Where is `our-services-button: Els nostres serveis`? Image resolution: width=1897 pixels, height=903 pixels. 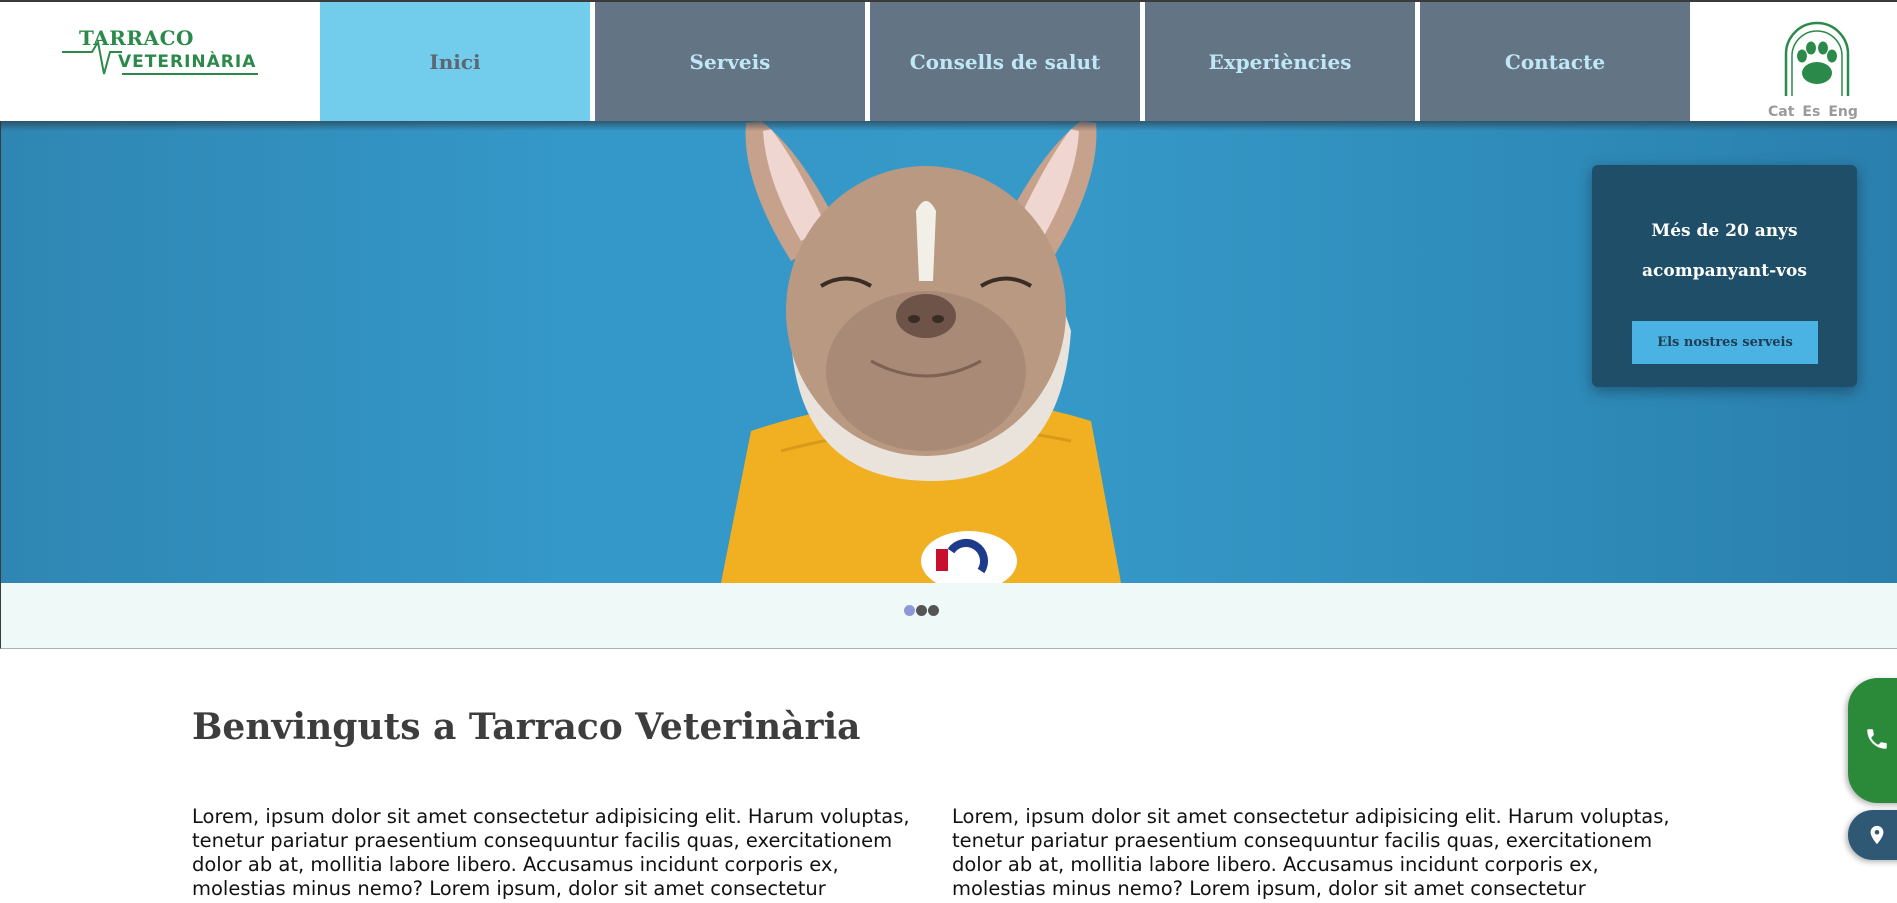
our-services-button: Els nostres serveis is located at coordinates (1725, 342).